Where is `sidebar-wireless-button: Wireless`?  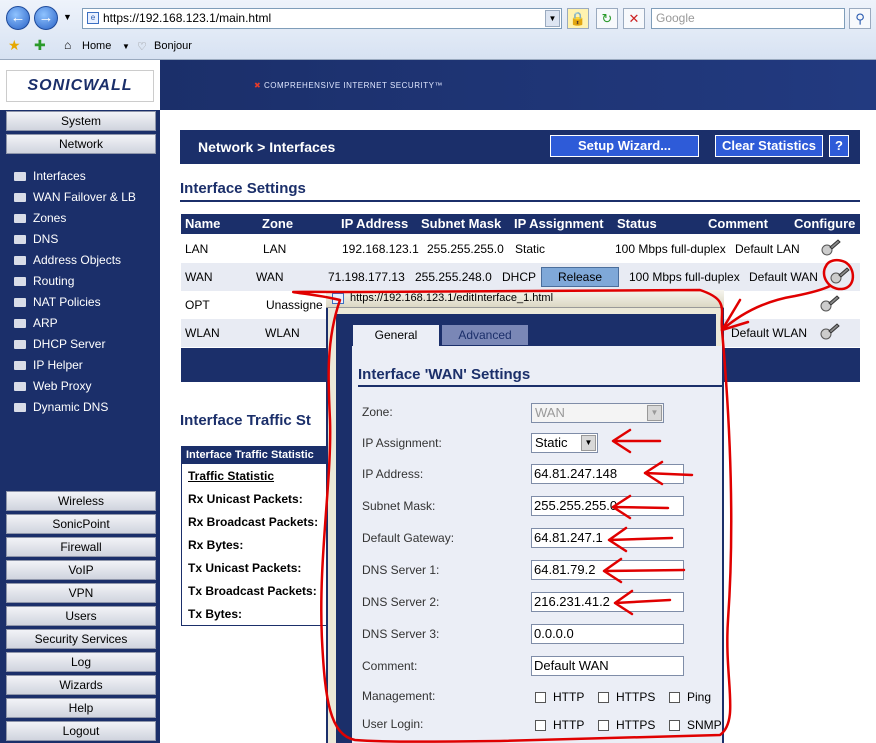 sidebar-wireless-button: Wireless is located at coordinates (81, 501).